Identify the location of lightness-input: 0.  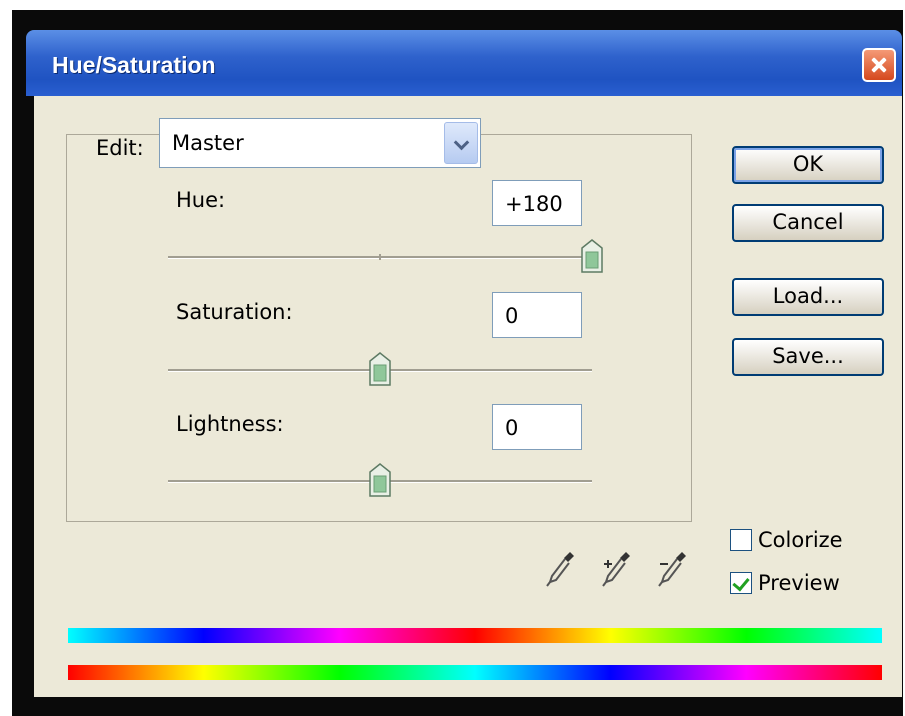
(537, 427).